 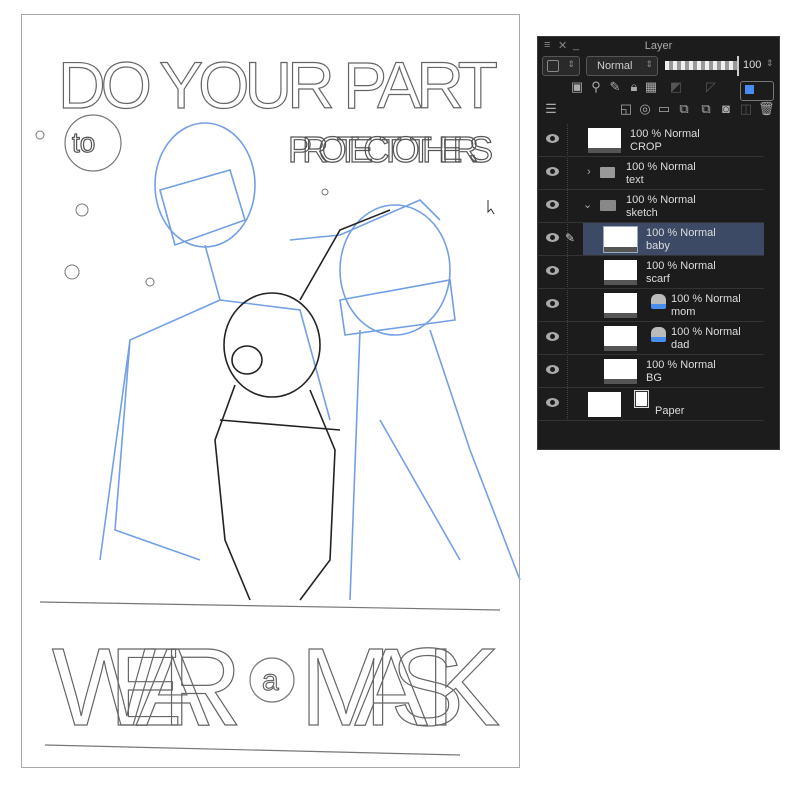 What do you see at coordinates (752, 65) in the screenshot?
I see `opacity-value: 100` at bounding box center [752, 65].